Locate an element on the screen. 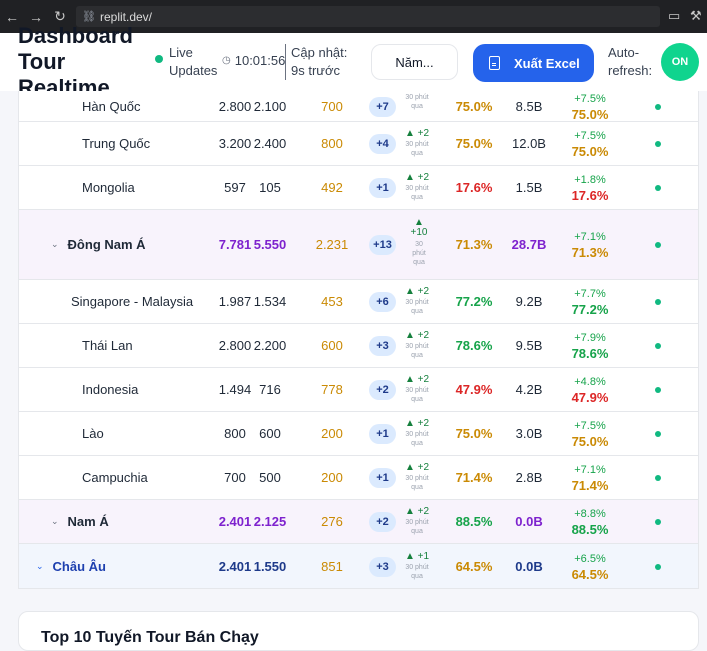  revenue-cell: 0.0B is located at coordinates (529, 521).